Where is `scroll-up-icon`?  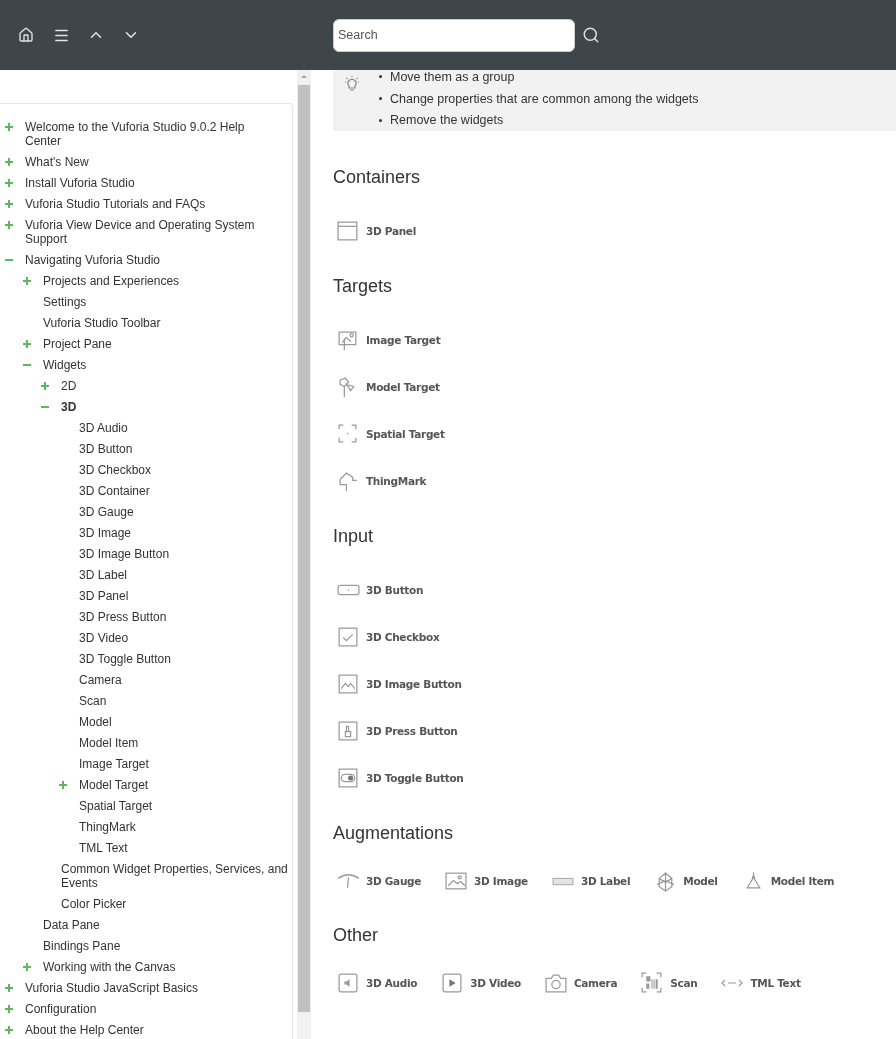
scroll-up-icon is located at coordinates (304, 76).